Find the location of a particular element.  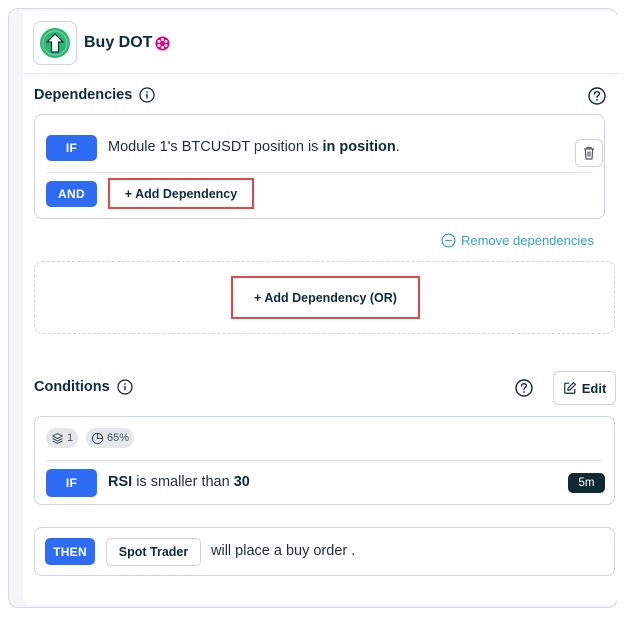

dependency-row-divider is located at coordinates (319, 172).